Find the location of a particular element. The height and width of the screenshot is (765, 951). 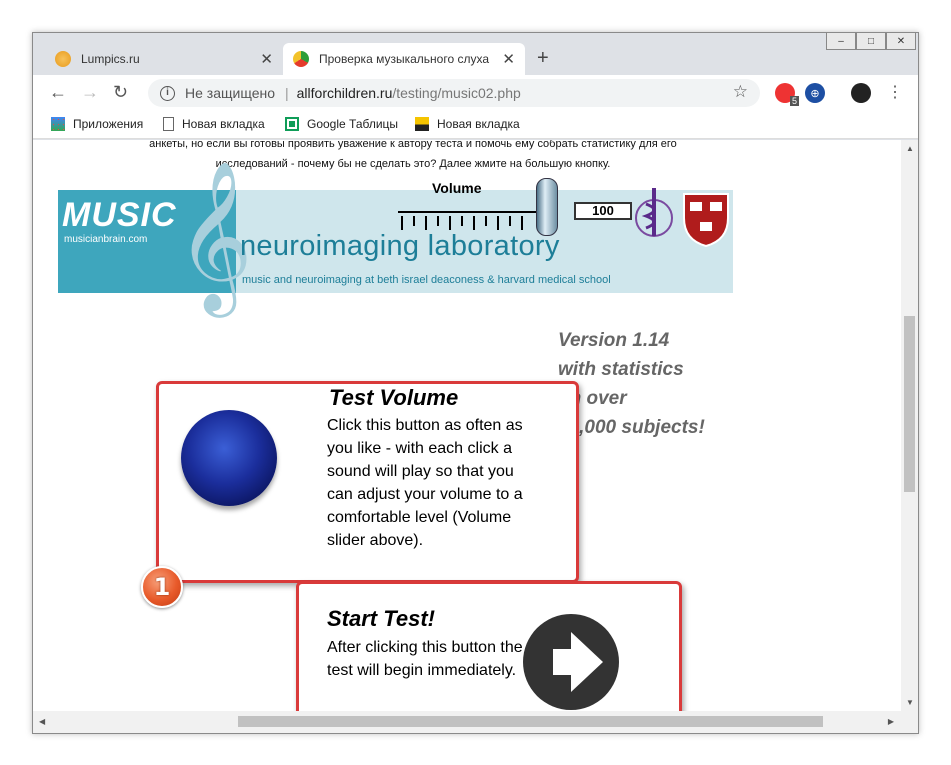

url-text: allforchildren.ru/testing/music02.php is located at coordinates (409, 93).